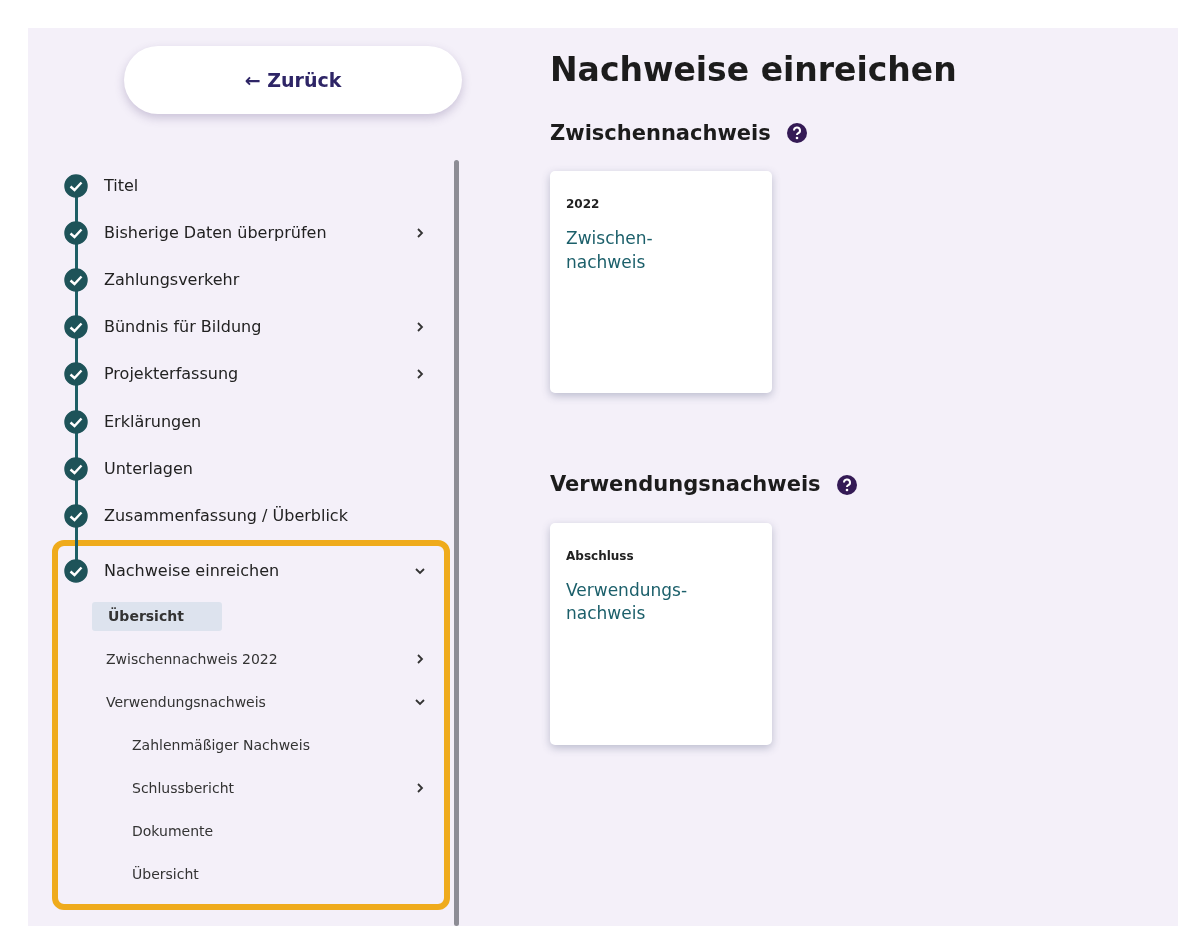  I want to click on tile-link: Zwischen- nachweis, so click(609, 251).